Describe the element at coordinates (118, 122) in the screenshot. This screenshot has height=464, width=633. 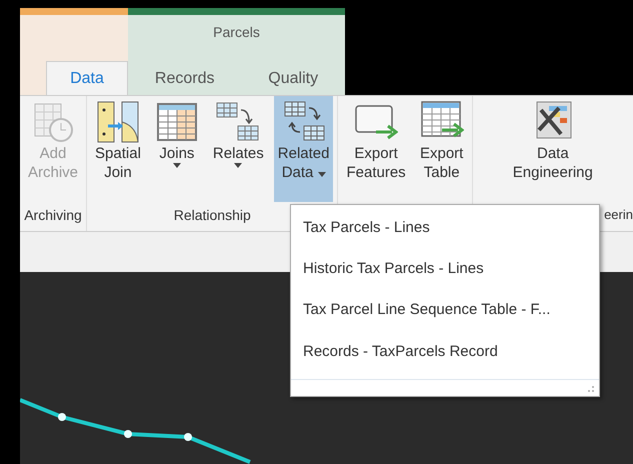
I see `spatial-join-icon` at that location.